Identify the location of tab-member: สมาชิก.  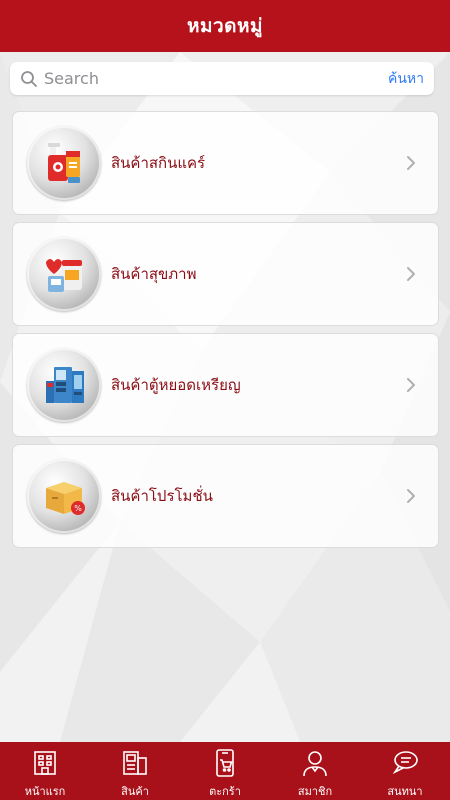
(315, 771).